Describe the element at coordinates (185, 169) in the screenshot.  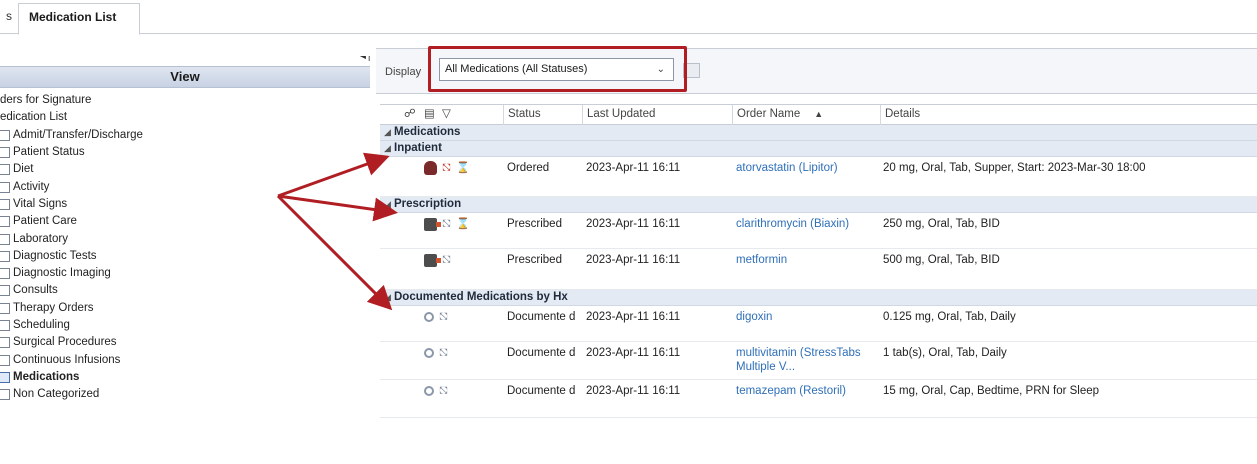
I see `view-item-diet: Diet` at that location.